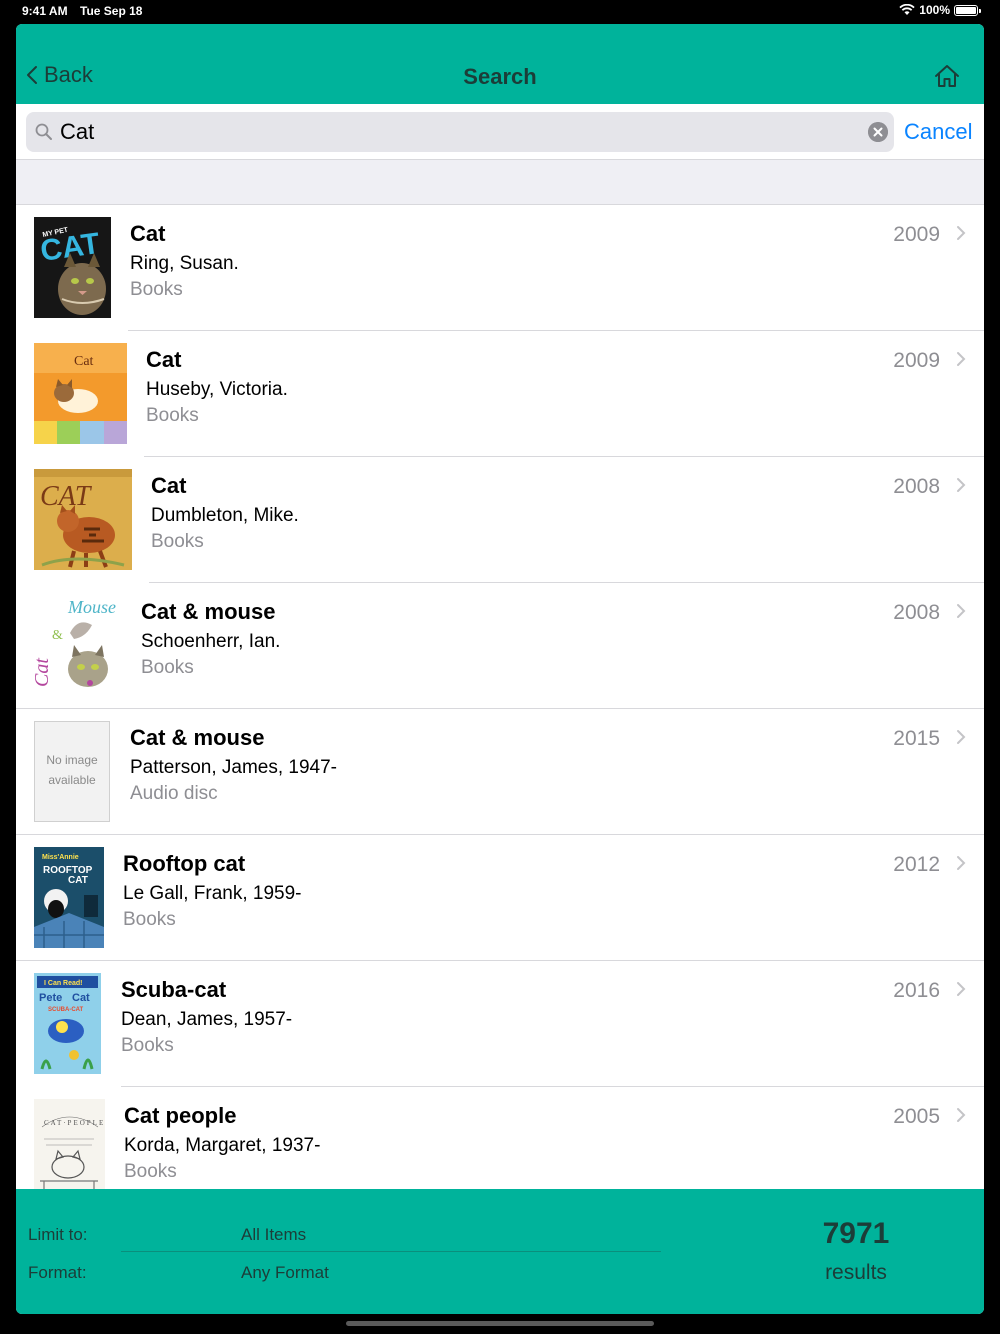  I want to click on search-row: Cancel, so click(500, 132).